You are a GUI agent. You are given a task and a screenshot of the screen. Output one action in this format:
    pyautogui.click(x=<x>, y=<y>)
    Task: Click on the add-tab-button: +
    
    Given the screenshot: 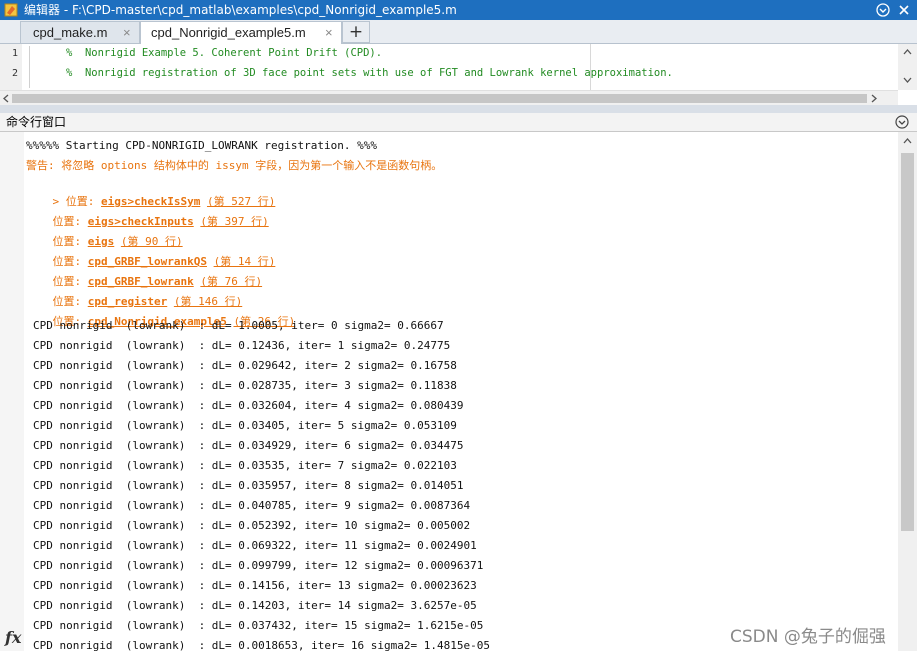 What is the action you would take?
    pyautogui.click(x=356, y=32)
    